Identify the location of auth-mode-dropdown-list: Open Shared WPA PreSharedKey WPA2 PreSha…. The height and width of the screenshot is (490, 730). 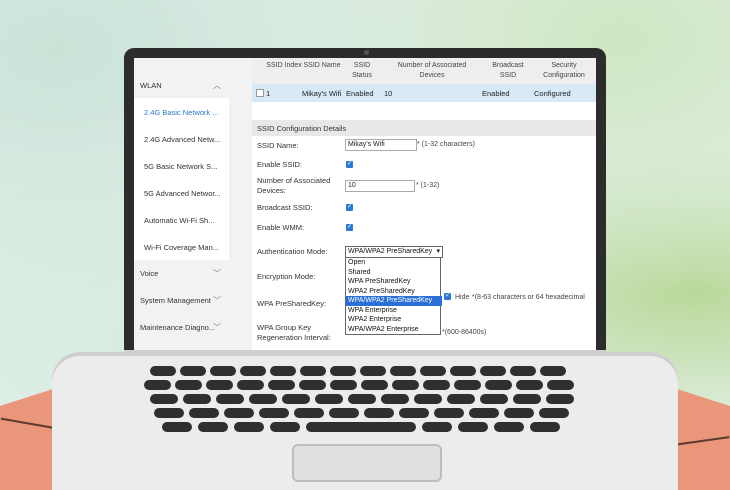
(393, 296).